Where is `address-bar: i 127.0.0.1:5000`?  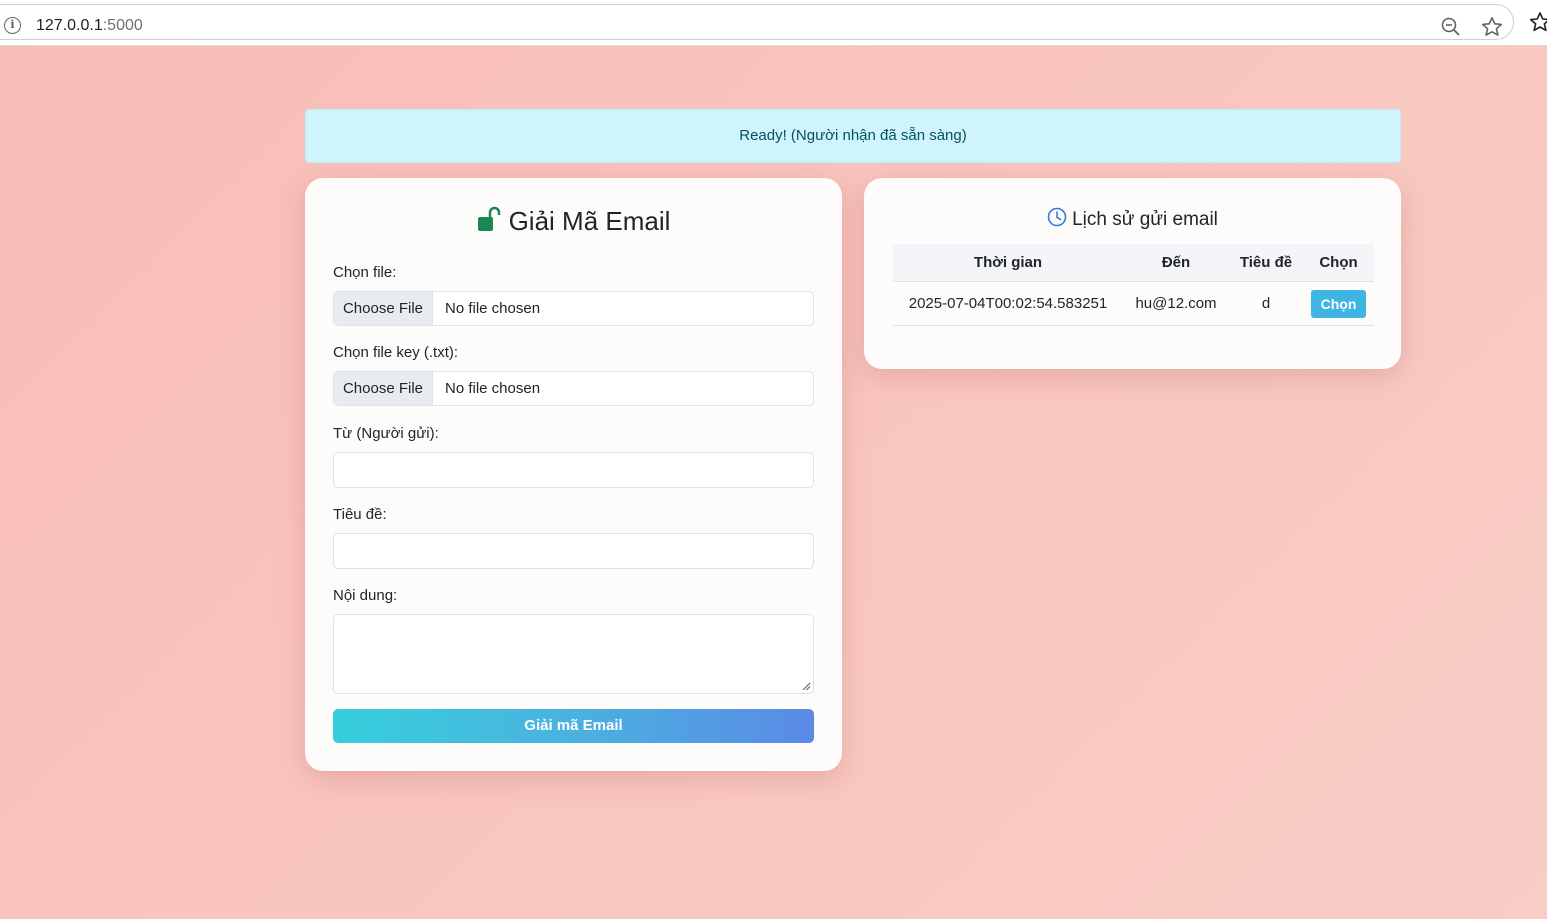 address-bar: i 127.0.0.1:5000 is located at coordinates (757, 22).